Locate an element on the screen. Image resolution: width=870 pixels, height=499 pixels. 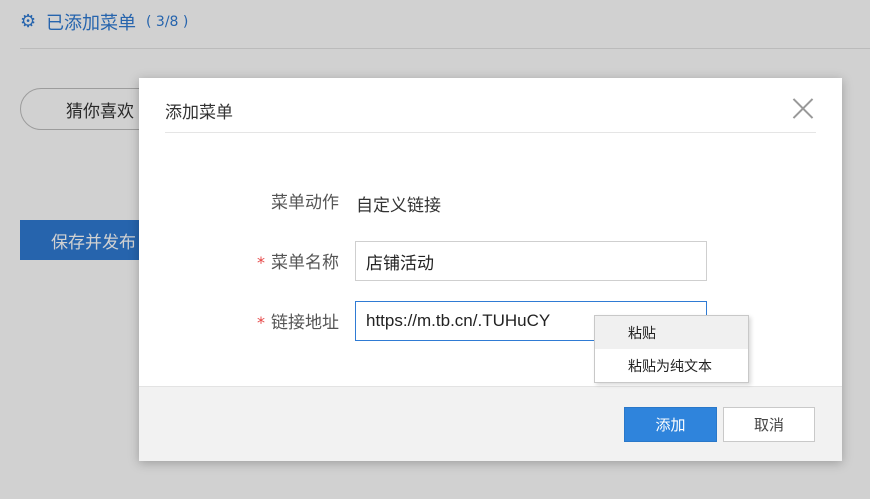
dialog-divider is located at coordinates (490, 132).